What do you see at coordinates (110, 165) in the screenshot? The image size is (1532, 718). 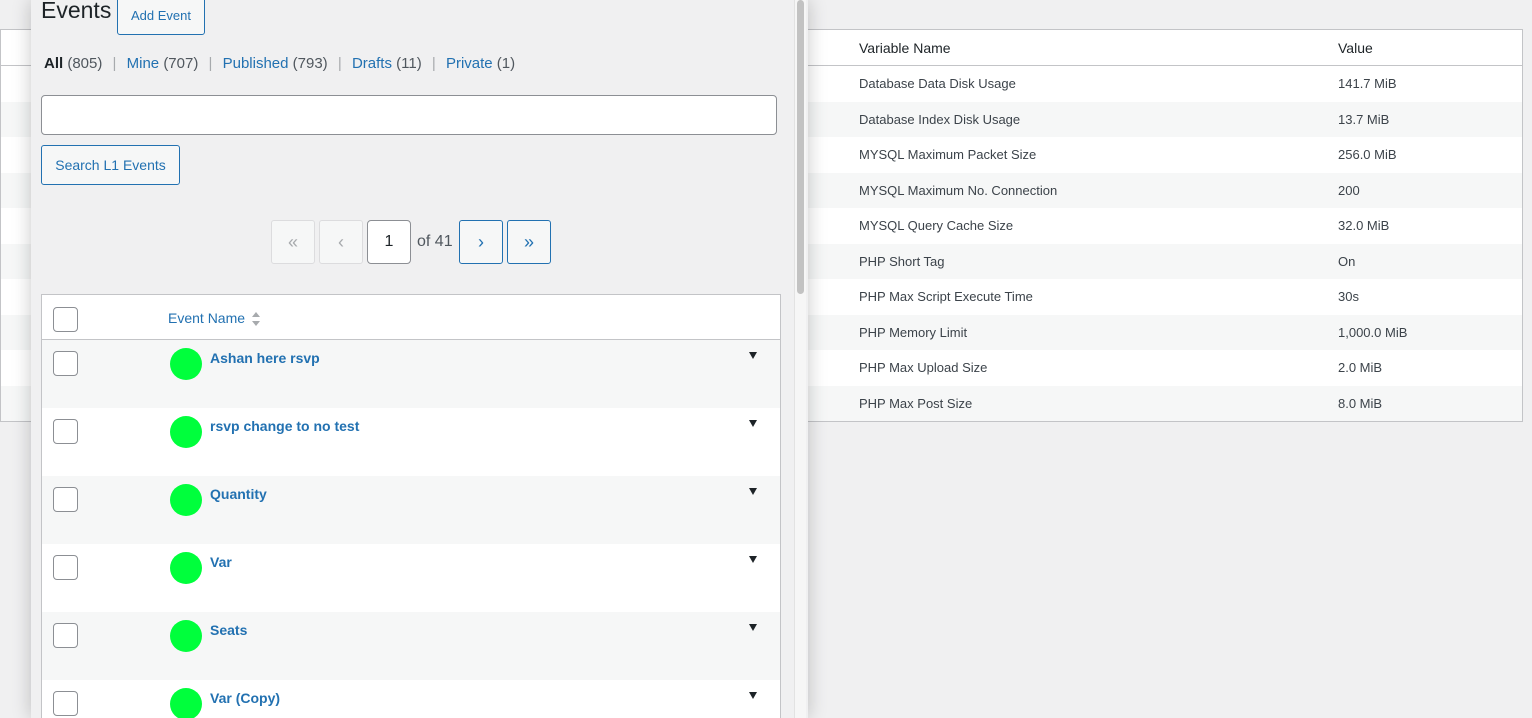 I see `search-events-button: Search L1 Events` at bounding box center [110, 165].